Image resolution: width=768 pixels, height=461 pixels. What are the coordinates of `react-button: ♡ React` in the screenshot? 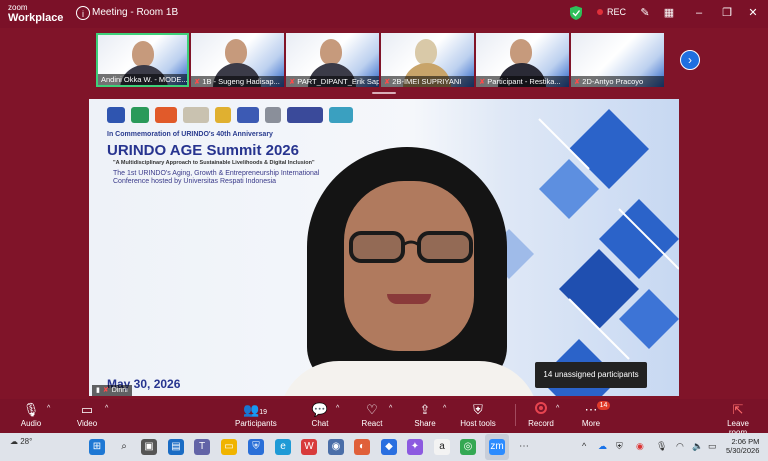 It's located at (372, 415).